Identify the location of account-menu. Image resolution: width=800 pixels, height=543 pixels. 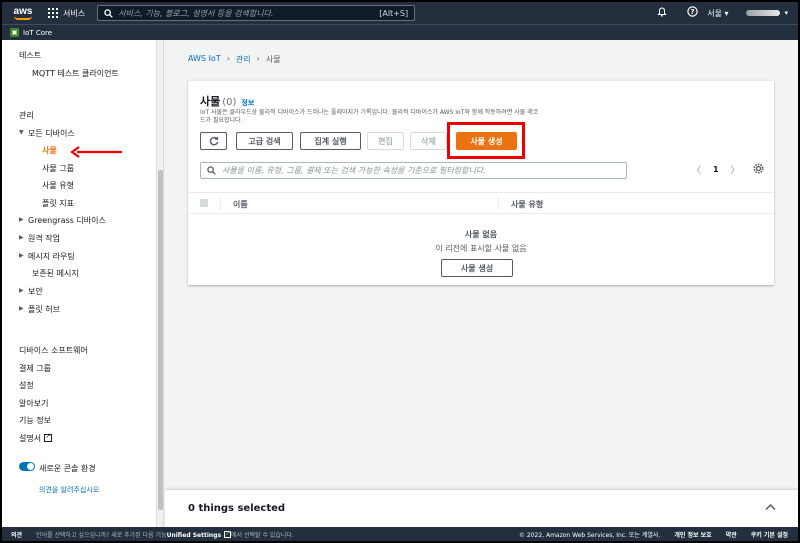
(763, 13).